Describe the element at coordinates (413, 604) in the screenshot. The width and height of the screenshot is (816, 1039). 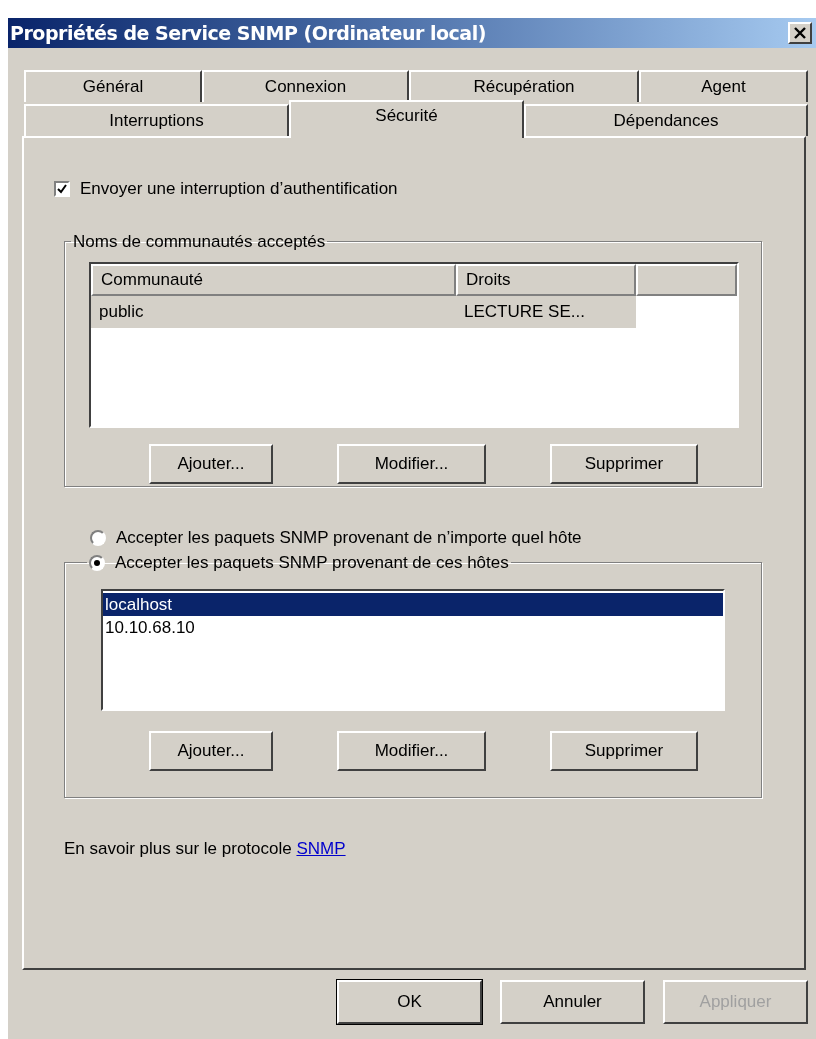
I see `list-item: localhost` at that location.